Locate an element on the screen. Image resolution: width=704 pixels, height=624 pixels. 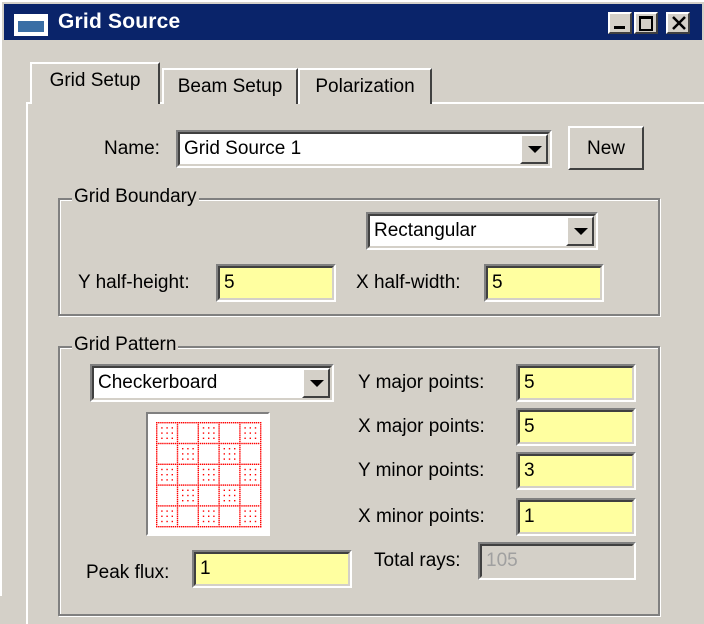
y-minor-points-input: 3 is located at coordinates (576, 471).